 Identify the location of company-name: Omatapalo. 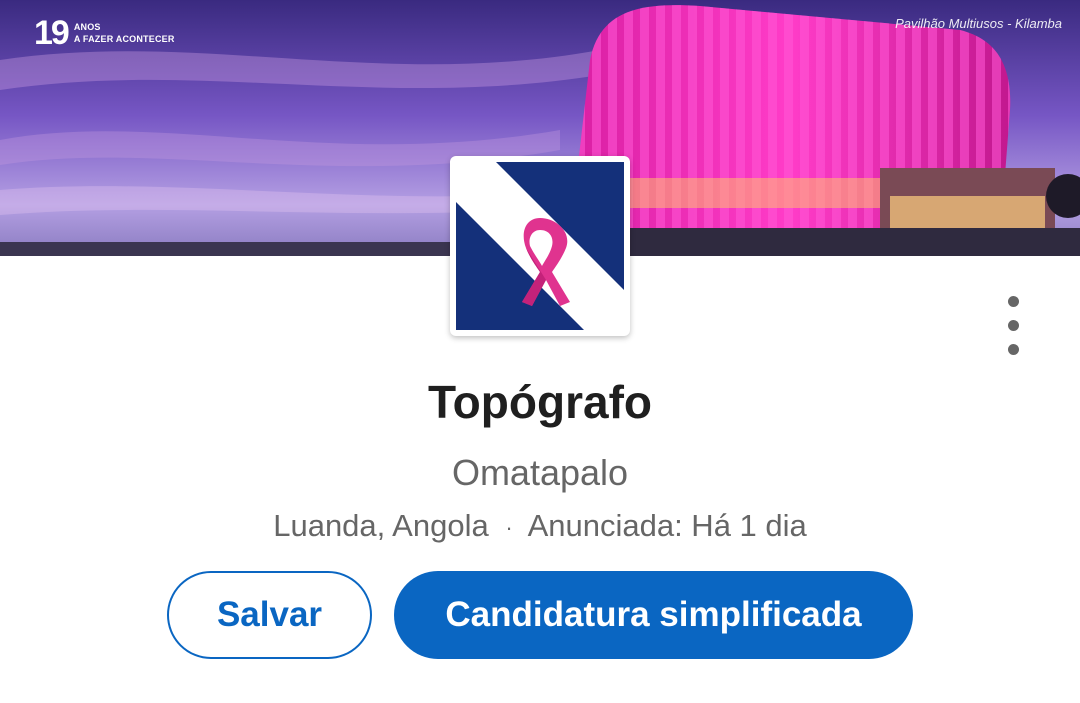
(540, 473).